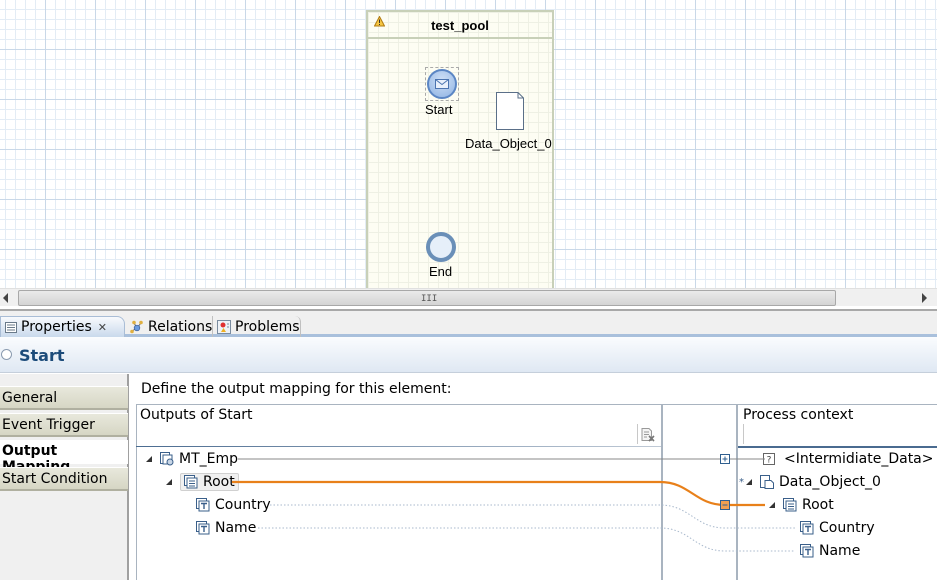 Image resolution: width=937 pixels, height=580 pixels. What do you see at coordinates (64, 398) in the screenshot?
I see `side-tab-general: General` at bounding box center [64, 398].